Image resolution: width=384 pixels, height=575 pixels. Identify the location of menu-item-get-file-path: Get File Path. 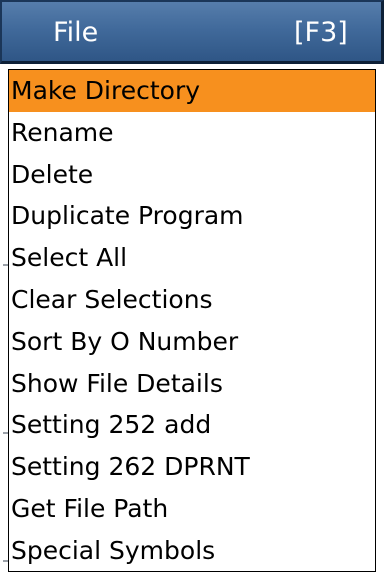
(192, 509).